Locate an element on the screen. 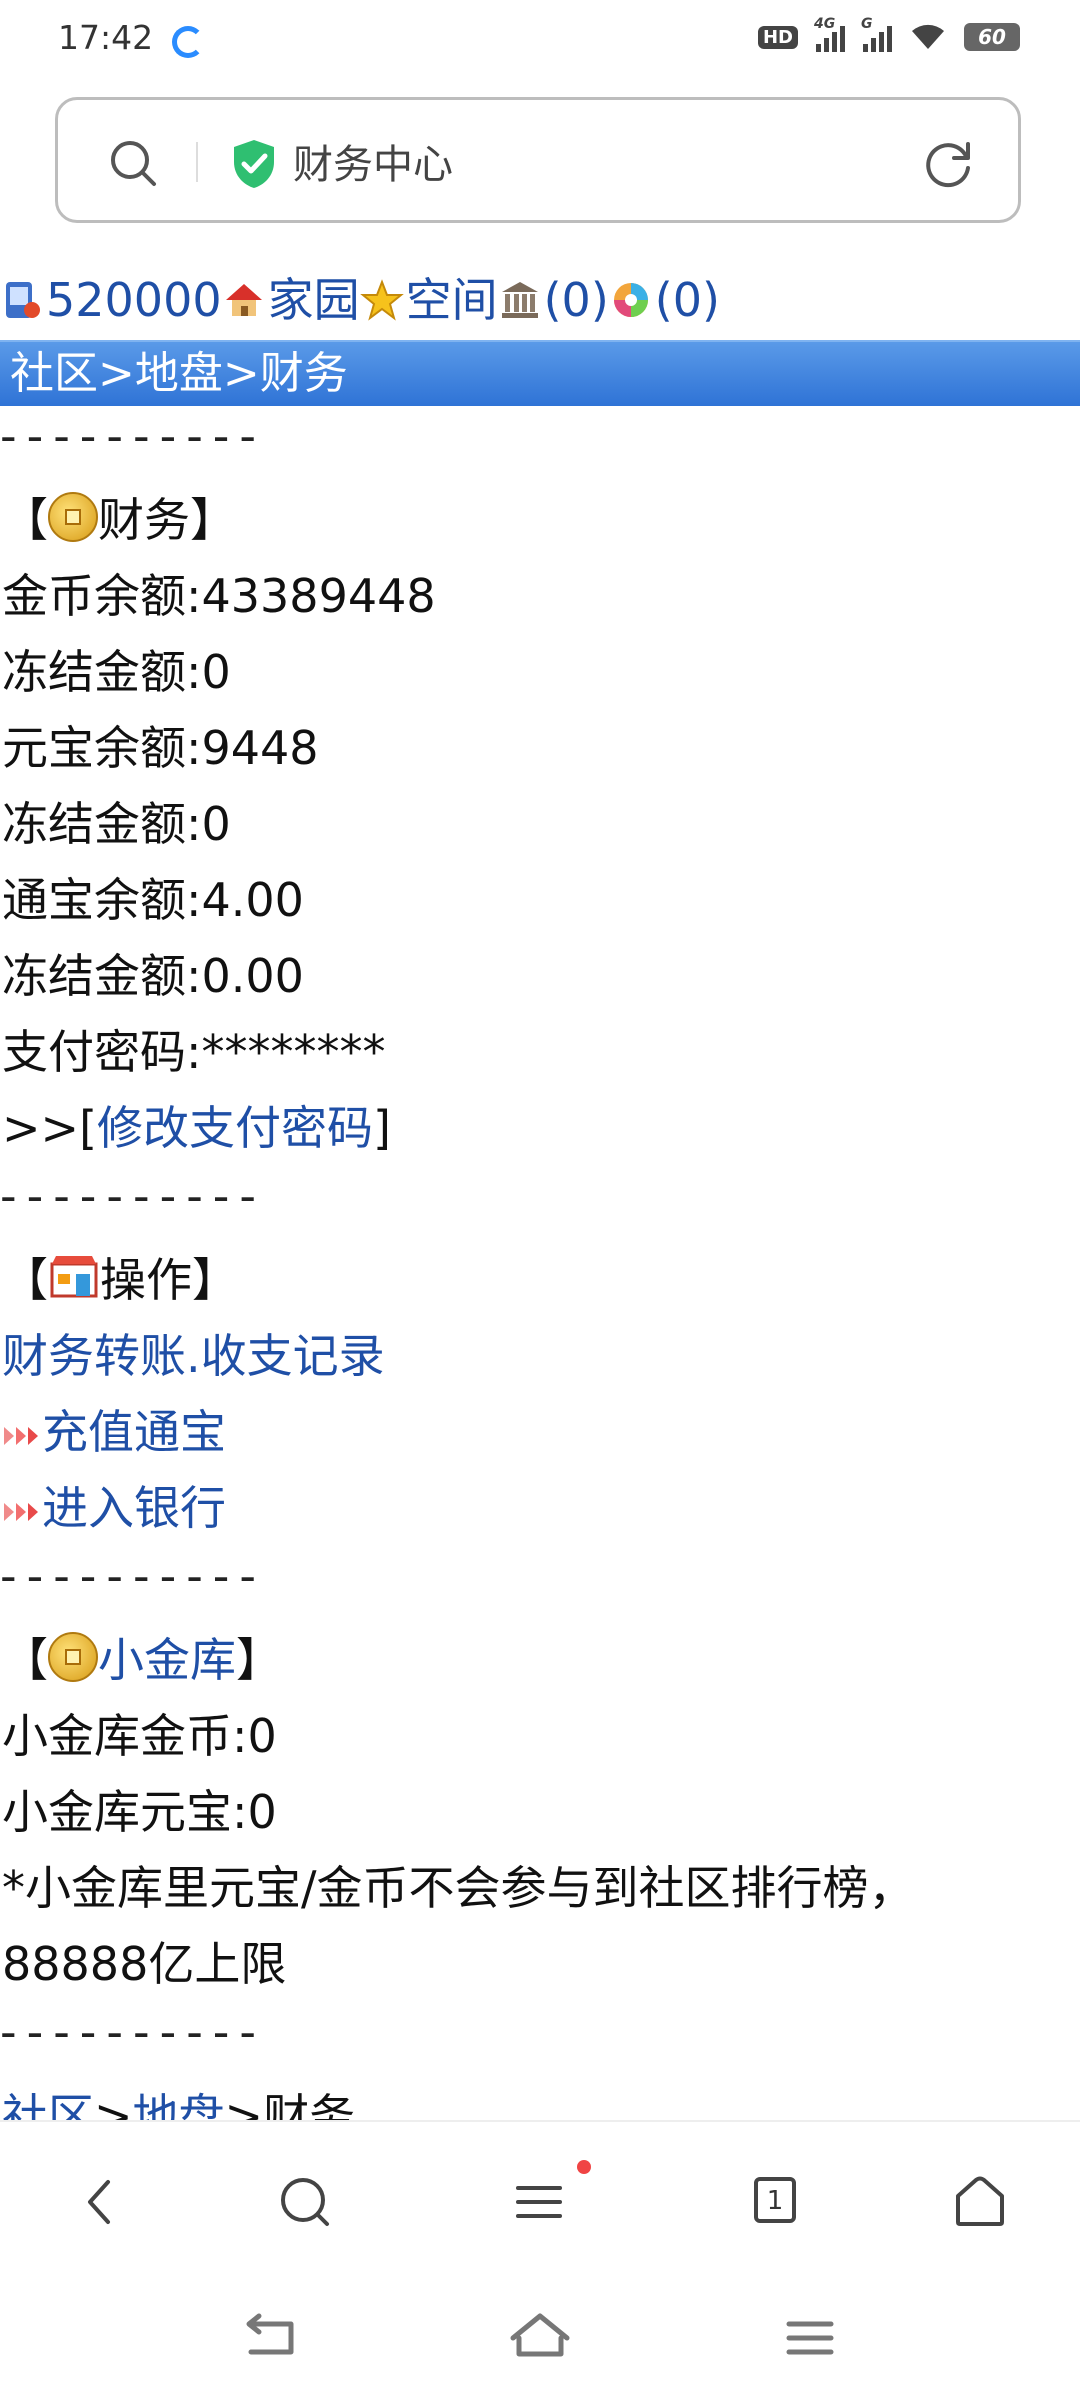 The width and height of the screenshot is (1080, 2400). status-time: 17:42 is located at coordinates (106, 37).